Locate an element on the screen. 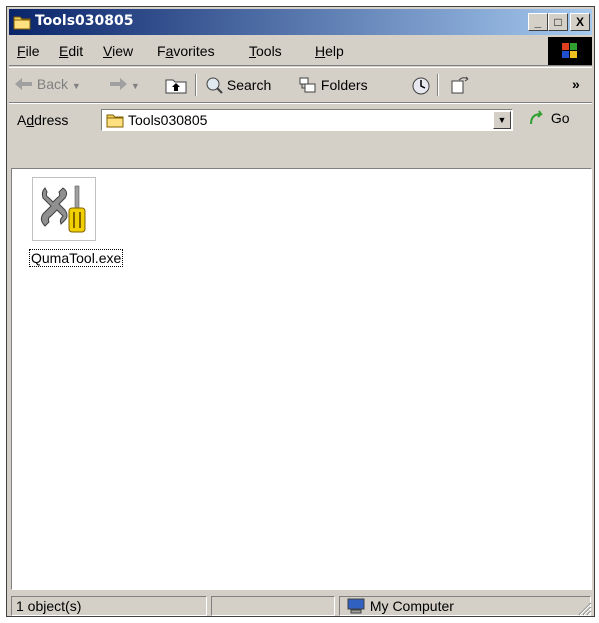  back-button: Back ▼ is located at coordinates (48, 84).